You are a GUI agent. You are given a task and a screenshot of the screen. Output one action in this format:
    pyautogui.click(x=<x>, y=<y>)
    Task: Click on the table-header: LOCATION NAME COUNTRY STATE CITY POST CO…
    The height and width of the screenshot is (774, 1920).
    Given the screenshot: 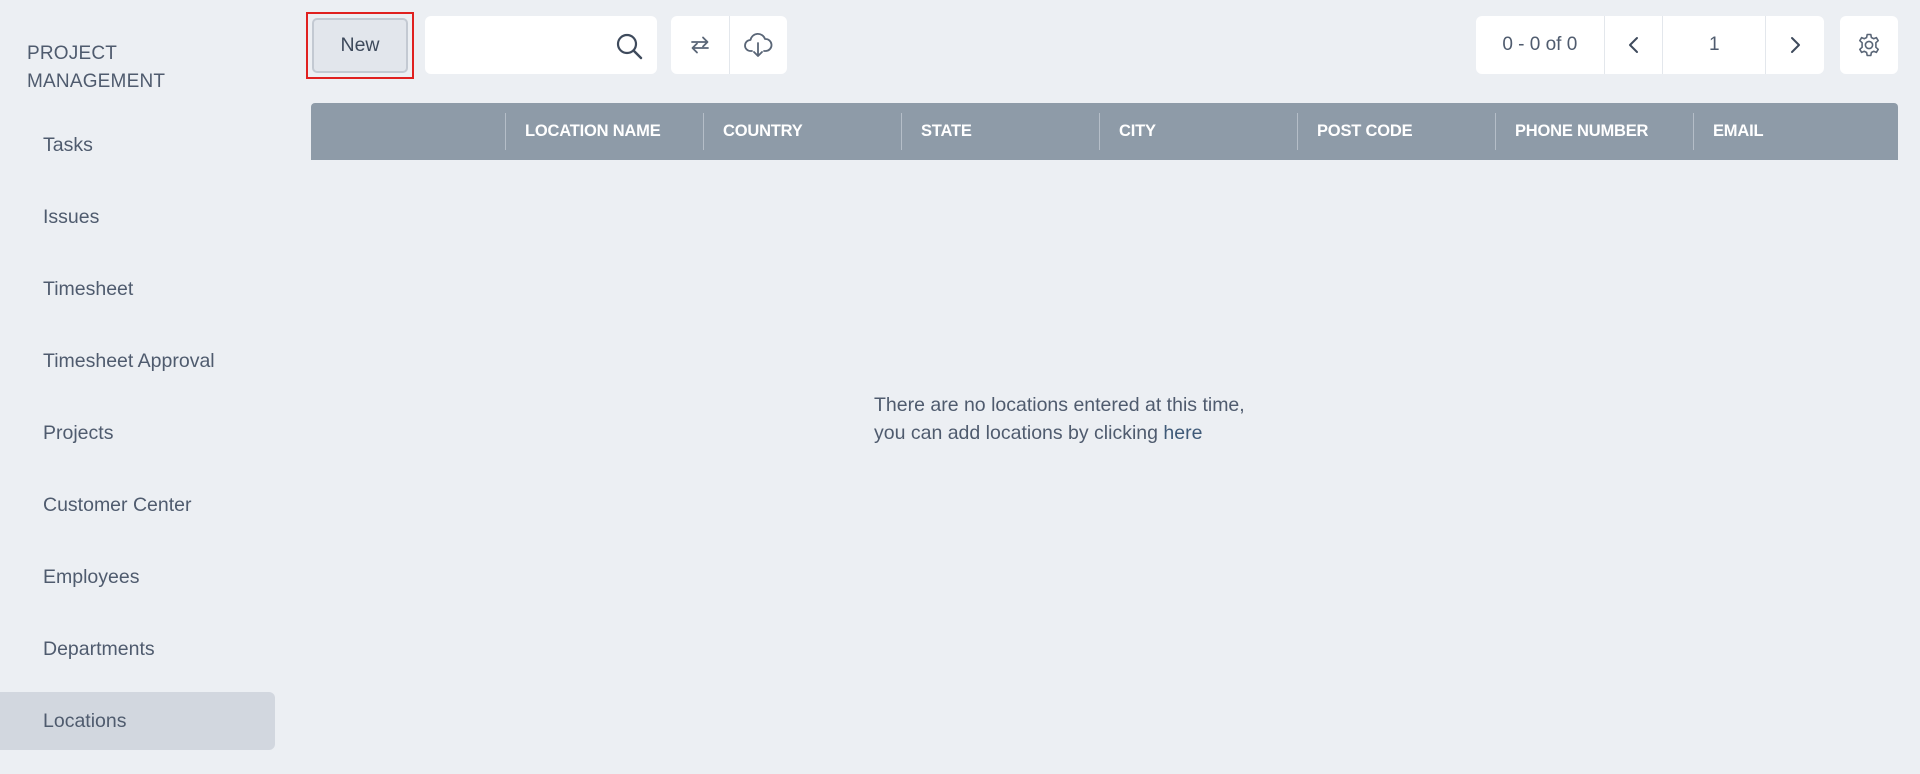 What is the action you would take?
    pyautogui.click(x=1104, y=131)
    